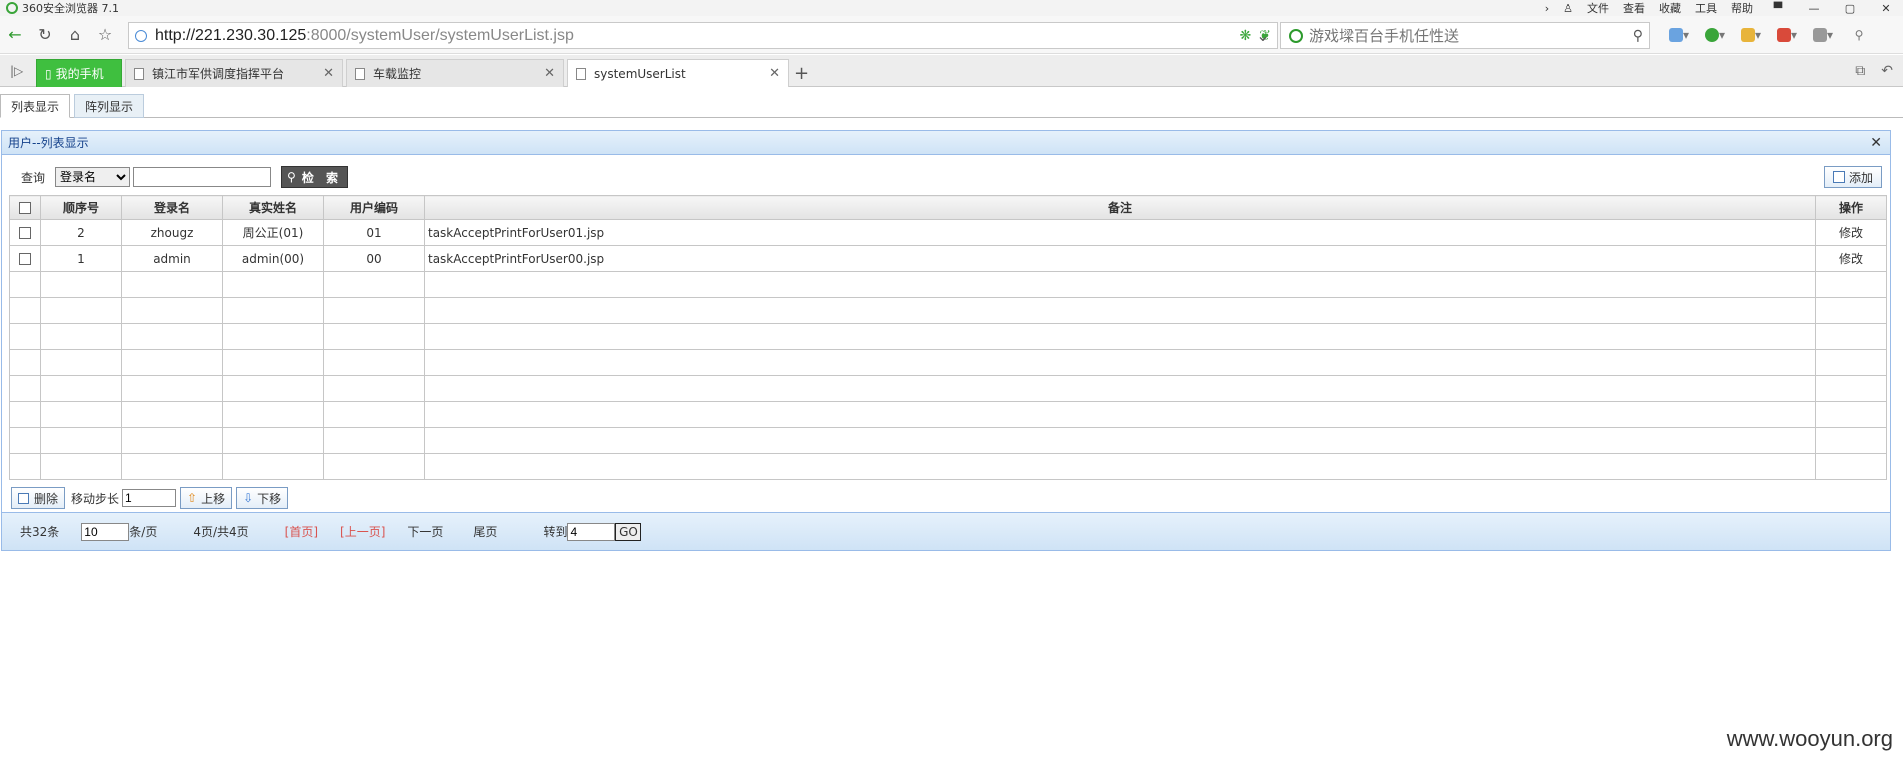 This screenshot has width=1903, height=766. Describe the element at coordinates (1886, 8) in the screenshot. I see `close-window-button: ✕` at that location.